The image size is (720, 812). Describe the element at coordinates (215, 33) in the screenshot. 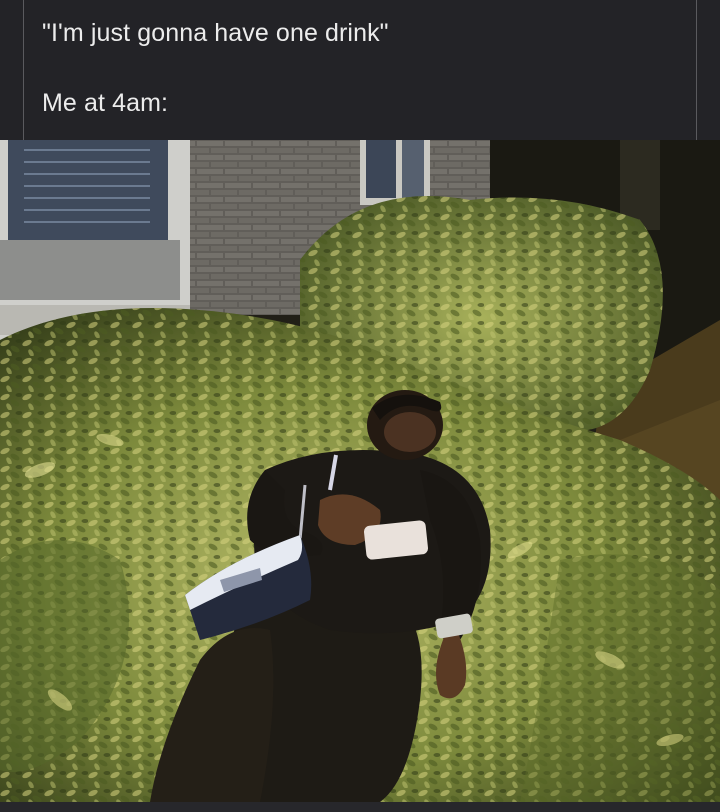

I see `caption-quote: "I'm just gonna have one drink"` at that location.